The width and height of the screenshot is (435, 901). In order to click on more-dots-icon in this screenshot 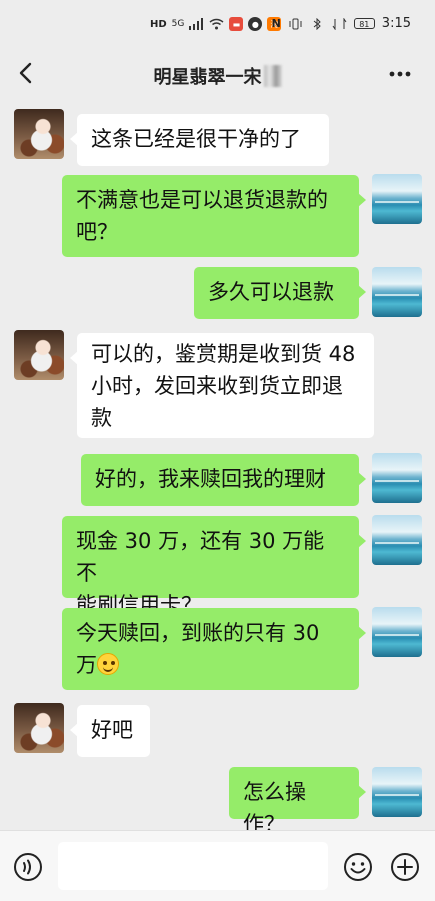, I will do `click(400, 73)`.